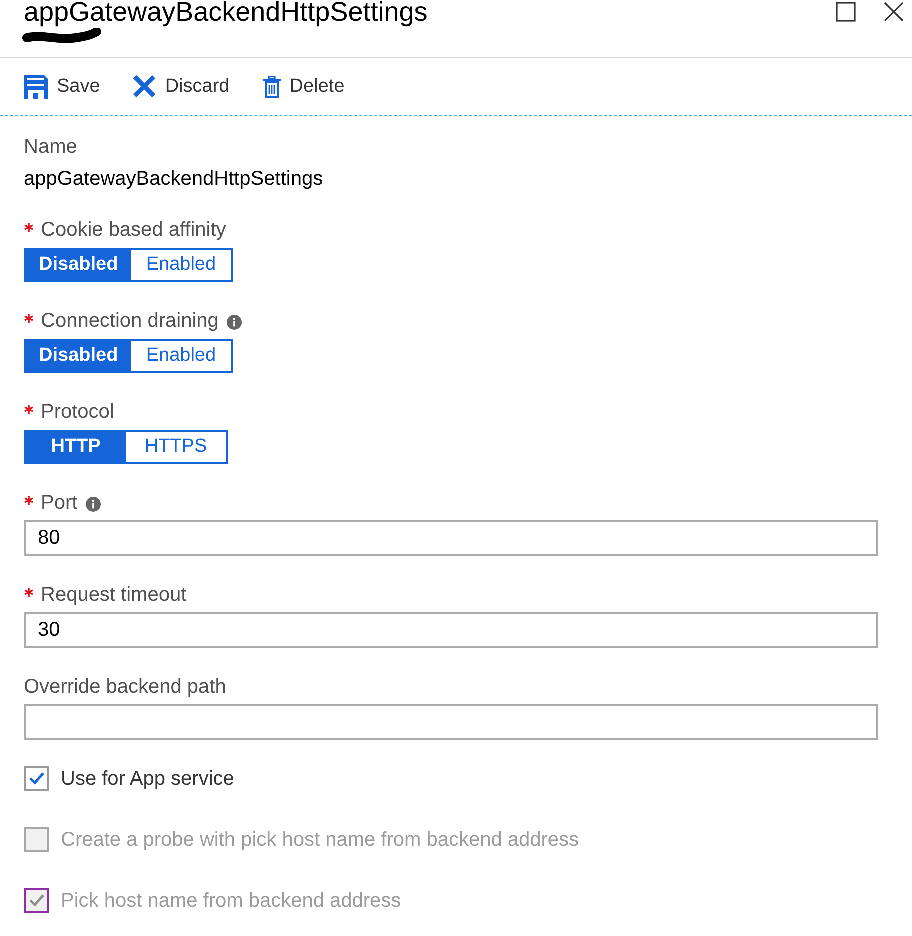  Describe the element at coordinates (181, 86) in the screenshot. I see `discard-button: Discard` at that location.